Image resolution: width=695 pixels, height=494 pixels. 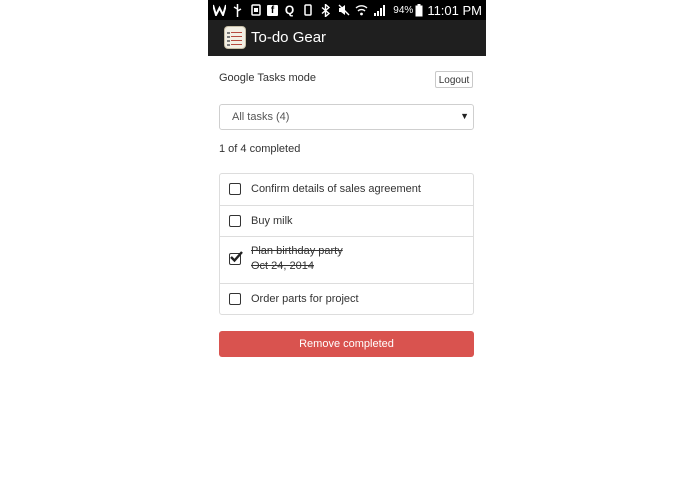 What do you see at coordinates (379, 10) in the screenshot?
I see `signal-icon` at bounding box center [379, 10].